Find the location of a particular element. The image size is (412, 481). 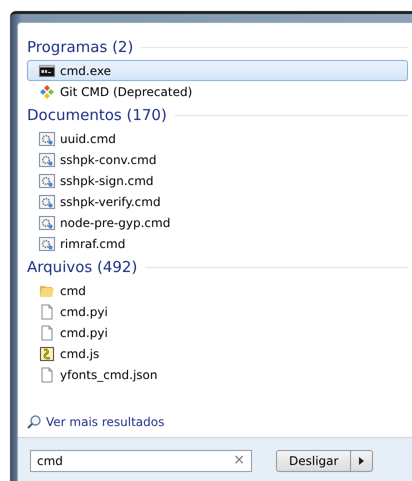

diamond-icon is located at coordinates (47, 92).